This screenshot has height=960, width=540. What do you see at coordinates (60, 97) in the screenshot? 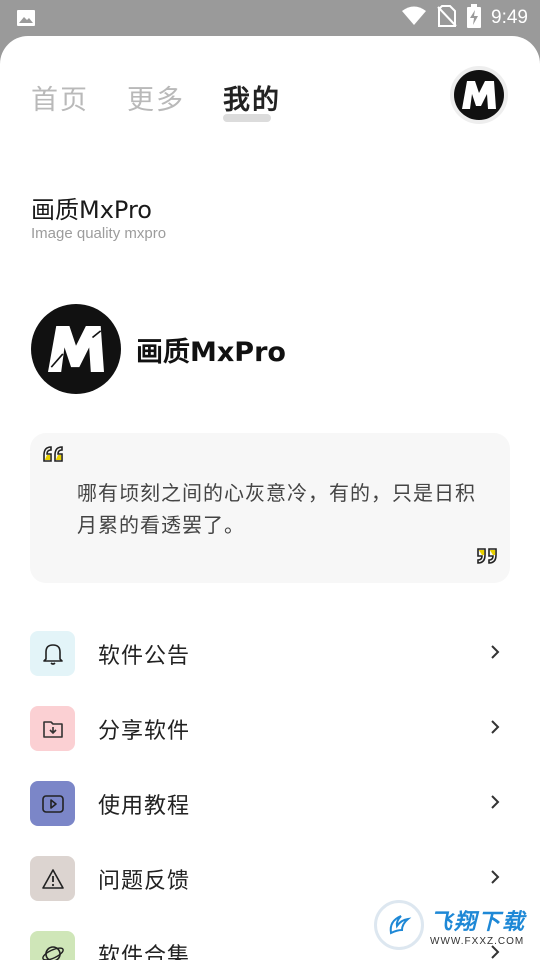
I see `tab-home: 首页` at bounding box center [60, 97].